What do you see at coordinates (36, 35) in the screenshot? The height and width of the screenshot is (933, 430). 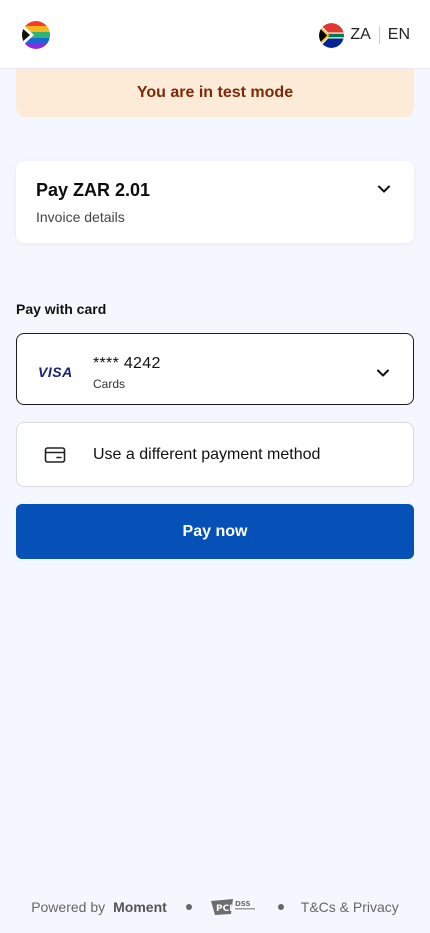 I see `merchant-logo-icon` at bounding box center [36, 35].